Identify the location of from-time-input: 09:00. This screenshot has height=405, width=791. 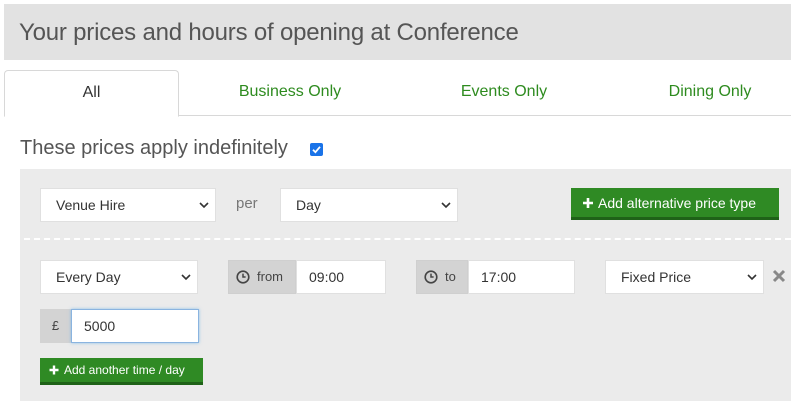
(341, 277).